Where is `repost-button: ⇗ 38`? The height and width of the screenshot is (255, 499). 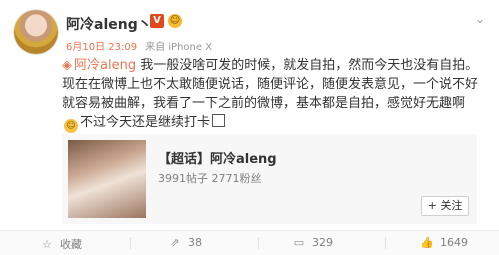 repost-button: ⇗ 38 is located at coordinates (185, 242).